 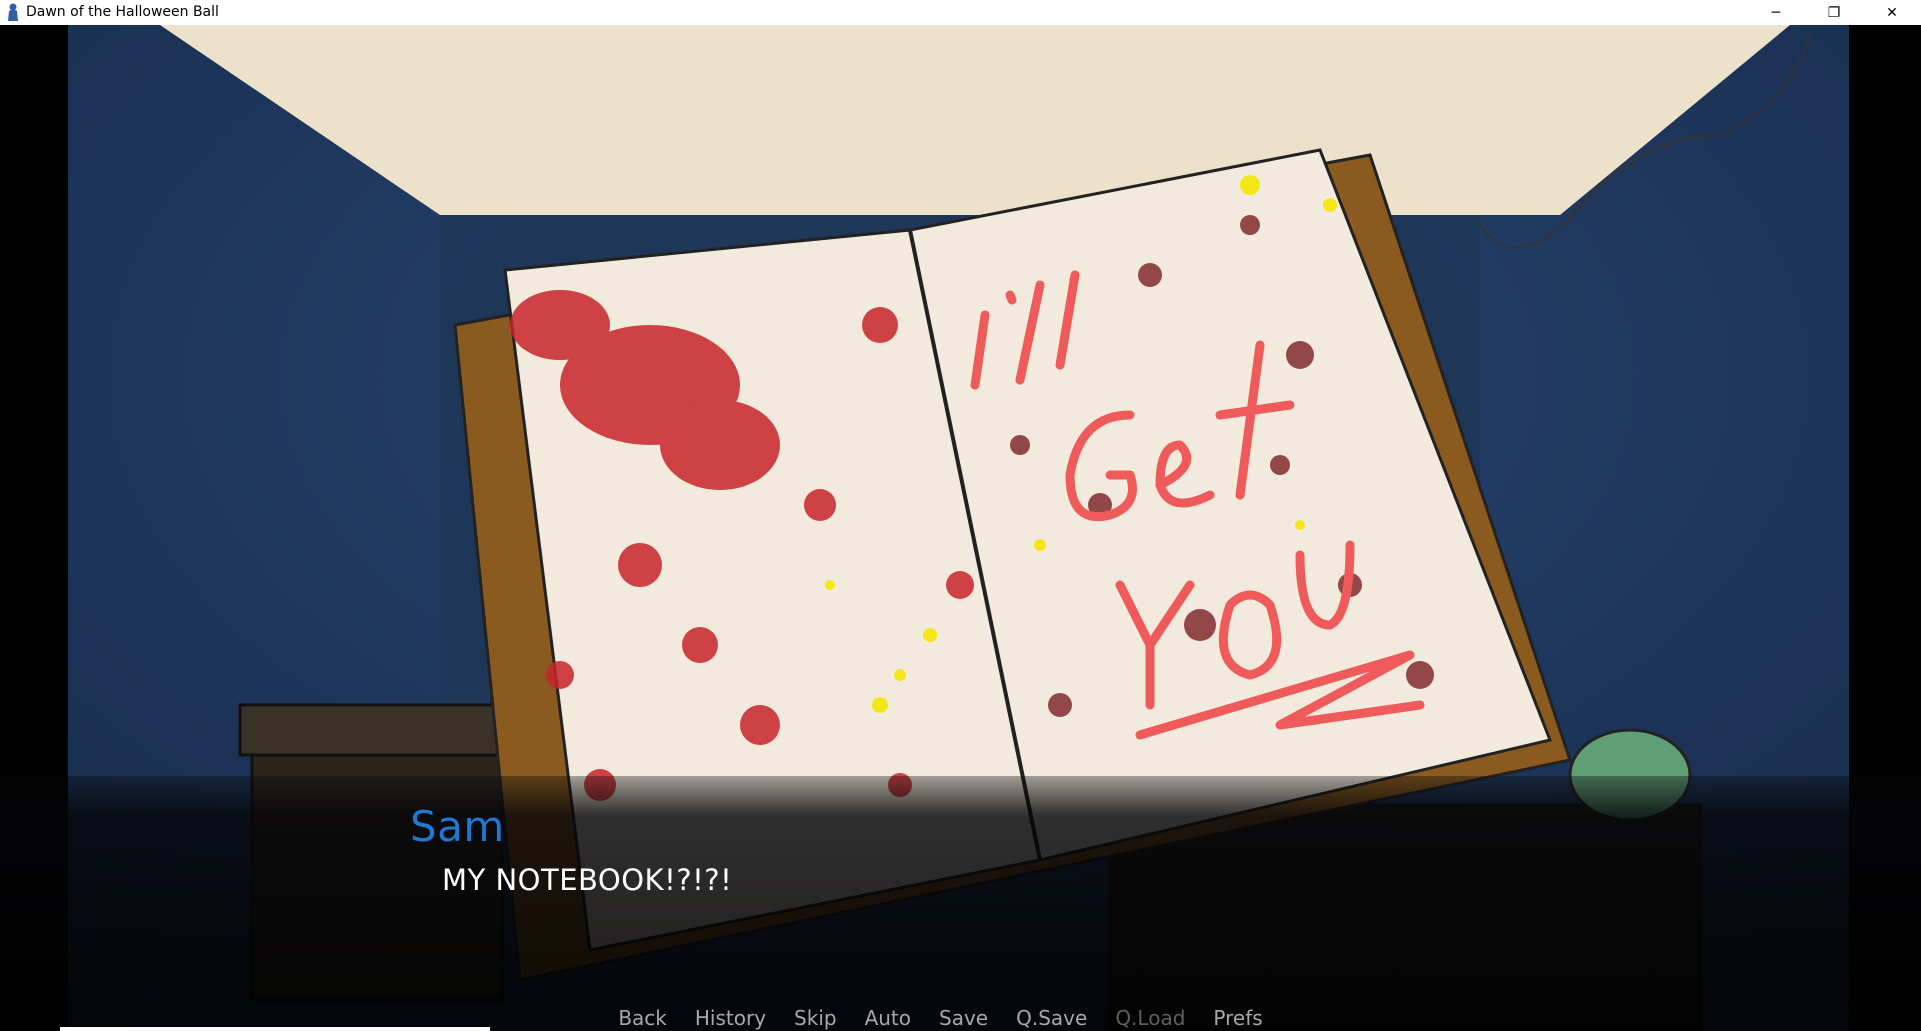 What do you see at coordinates (888, 1018) in the screenshot?
I see `auto-button: Auto` at bounding box center [888, 1018].